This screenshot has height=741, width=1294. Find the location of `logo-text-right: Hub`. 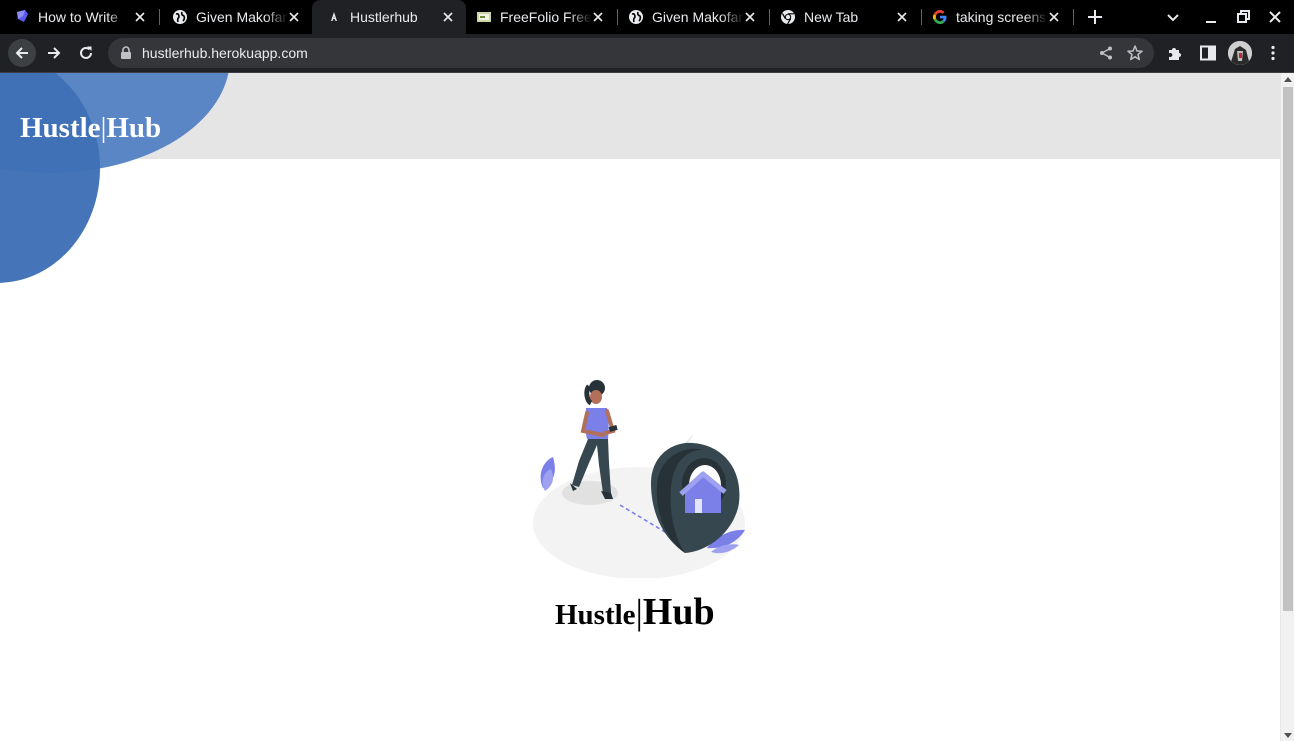

logo-text-right: Hub is located at coordinates (134, 128).